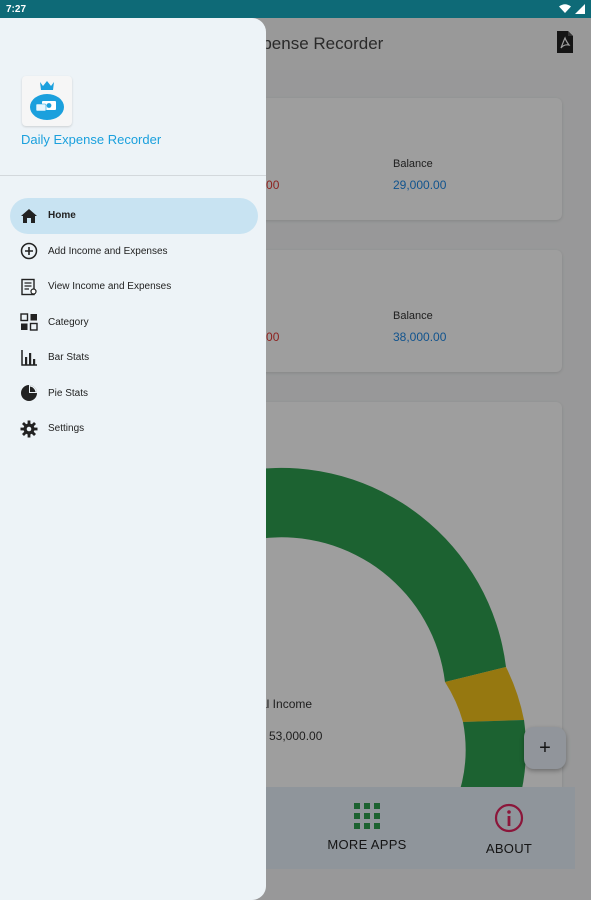  Describe the element at coordinates (29, 358) in the screenshot. I see `bar-chart-icon` at that location.